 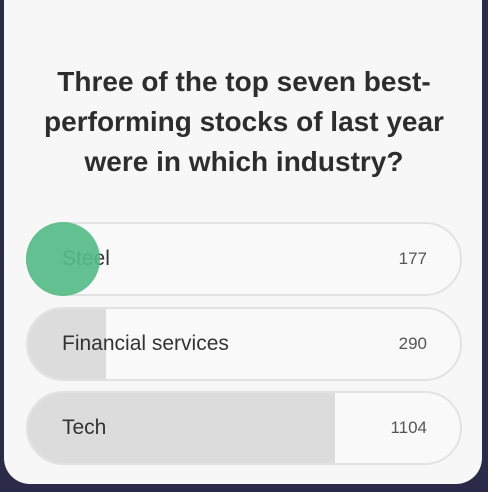 I want to click on option-vote-count: 1104, so click(x=408, y=427).